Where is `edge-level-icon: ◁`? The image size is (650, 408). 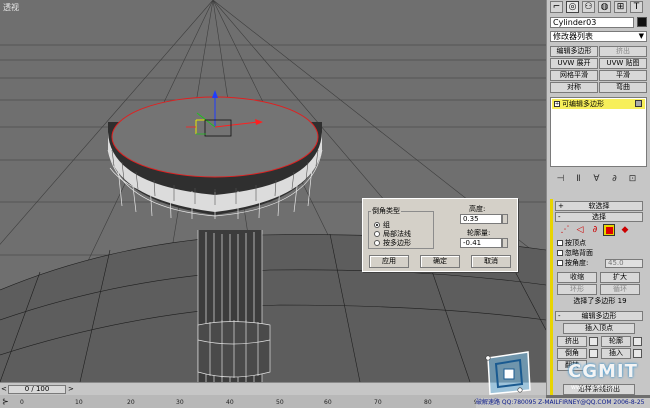 edge-level-icon: ◁ is located at coordinates (580, 230).